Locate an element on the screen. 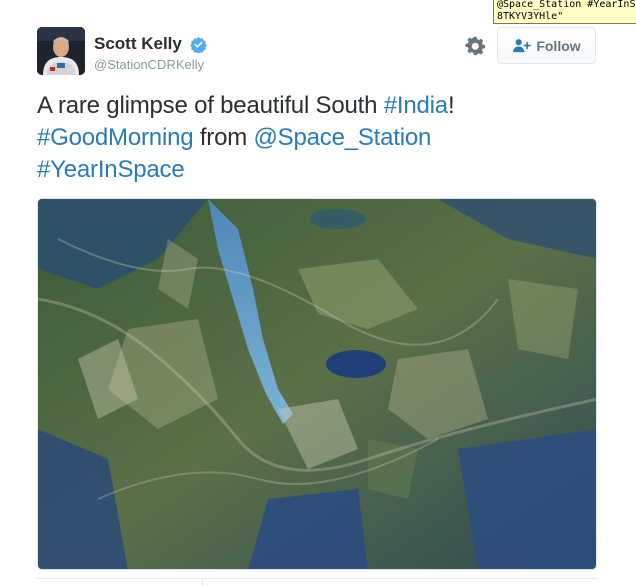 This screenshot has width=636, height=586. tweet-text-part-1: A rare glimpse of beautiful South is located at coordinates (210, 105).